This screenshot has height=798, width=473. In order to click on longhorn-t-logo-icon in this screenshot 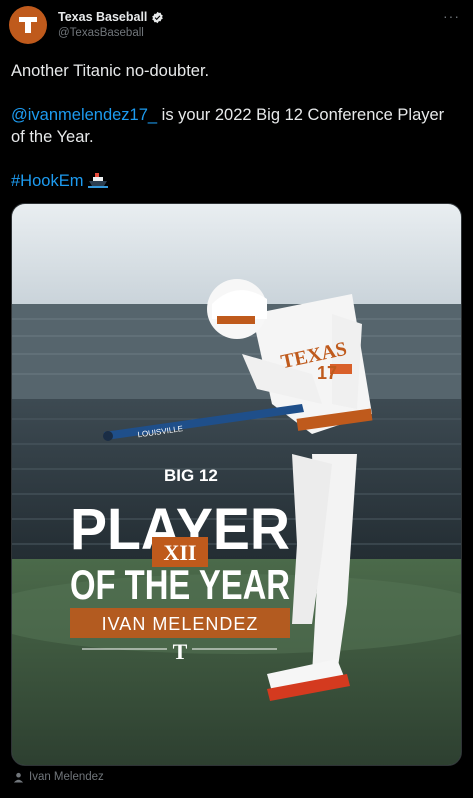, I will do `click(28, 25)`.